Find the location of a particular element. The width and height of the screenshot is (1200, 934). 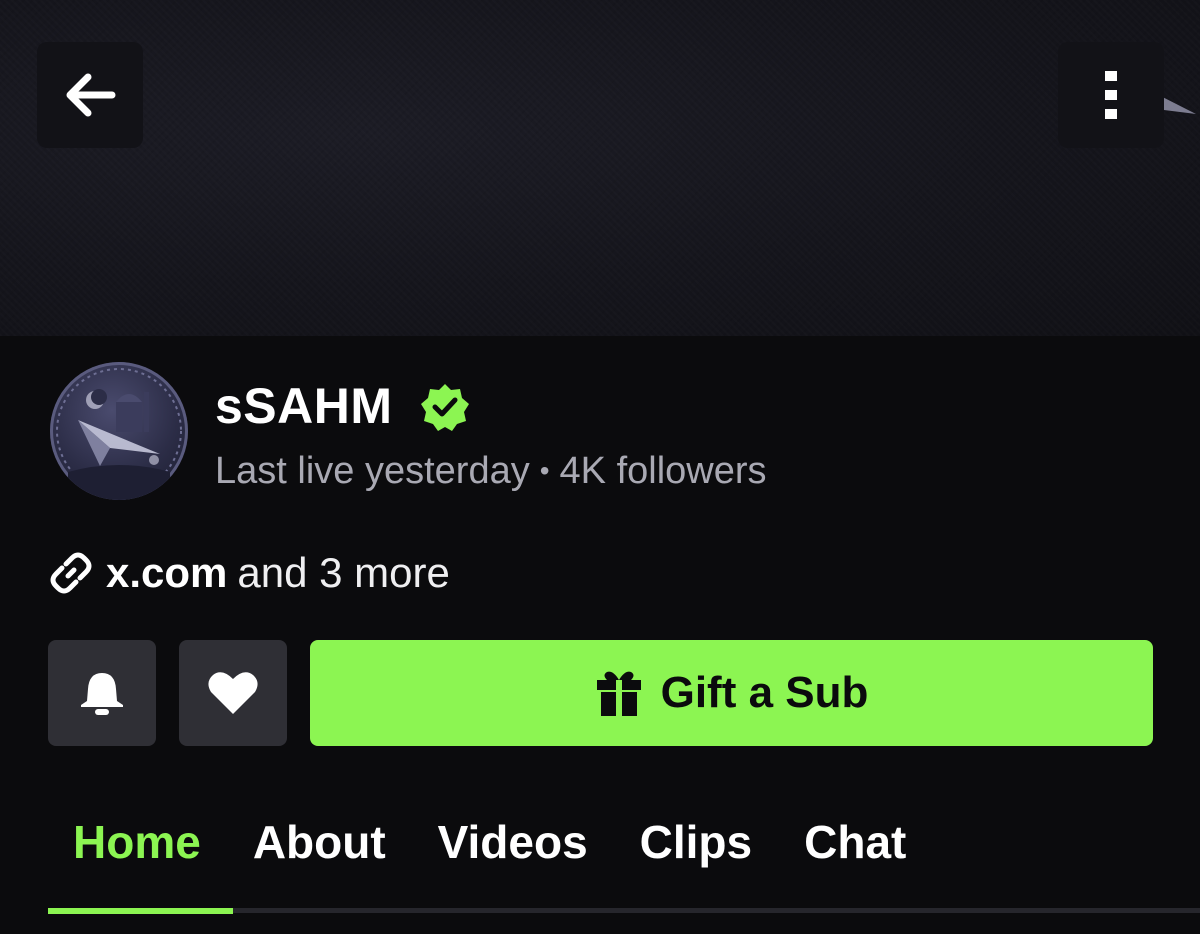

notifications-button is located at coordinates (102, 693).